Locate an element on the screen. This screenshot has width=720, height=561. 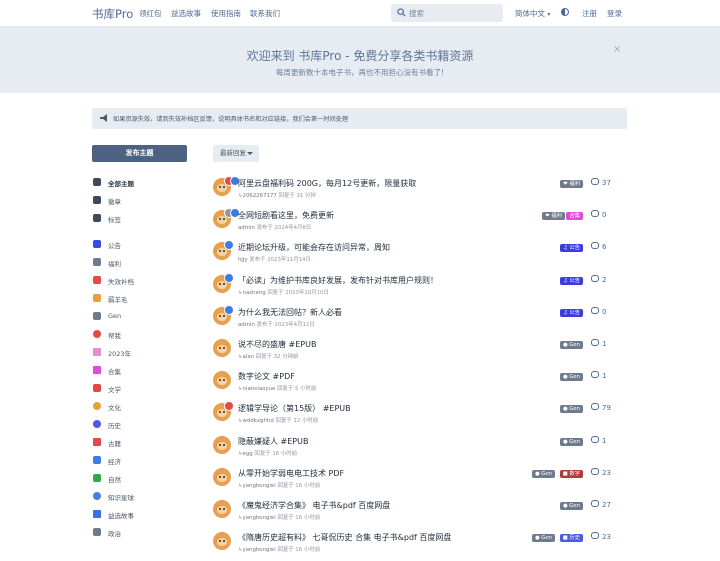
thread-row: 数字论文 #PDF ↳nianxiaoyue 回复于 5 小时前 ● Gen 1 is located at coordinates (413, 384).